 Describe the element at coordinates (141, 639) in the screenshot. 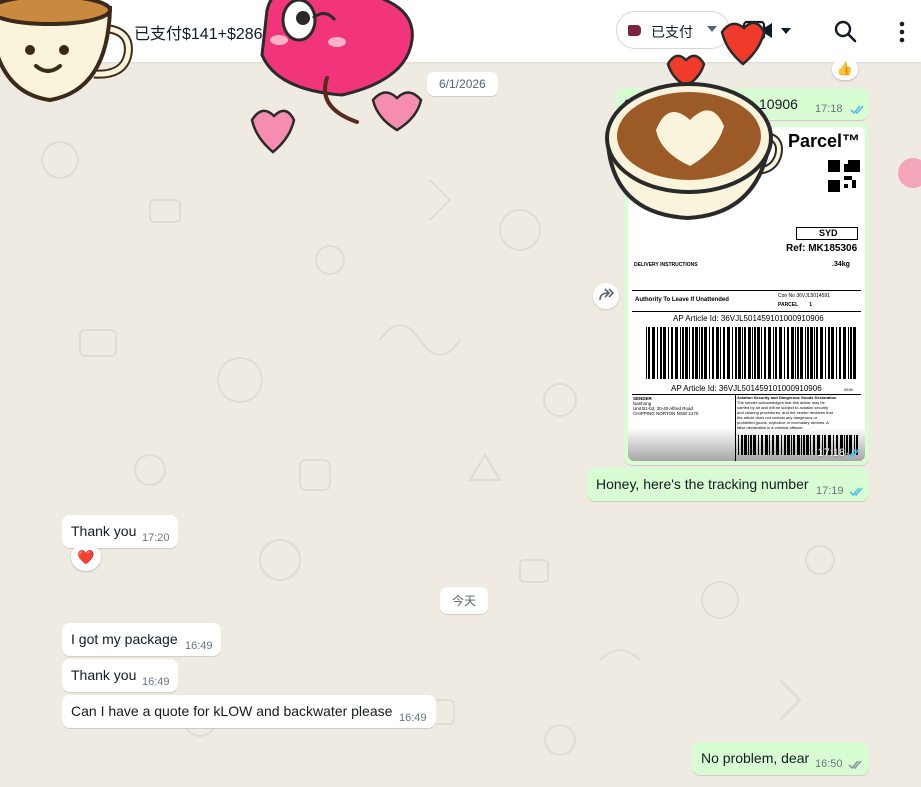

I see `message-got-package: I got my package 16:49` at that location.